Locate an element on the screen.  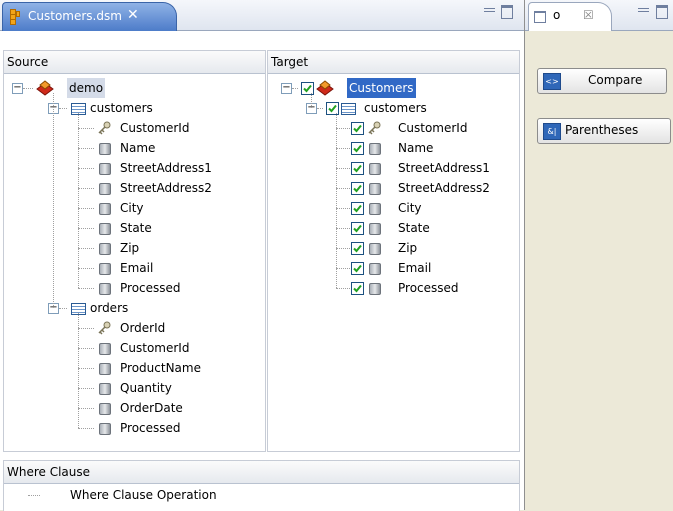
side-tab-label: o is located at coordinates (557, 15).